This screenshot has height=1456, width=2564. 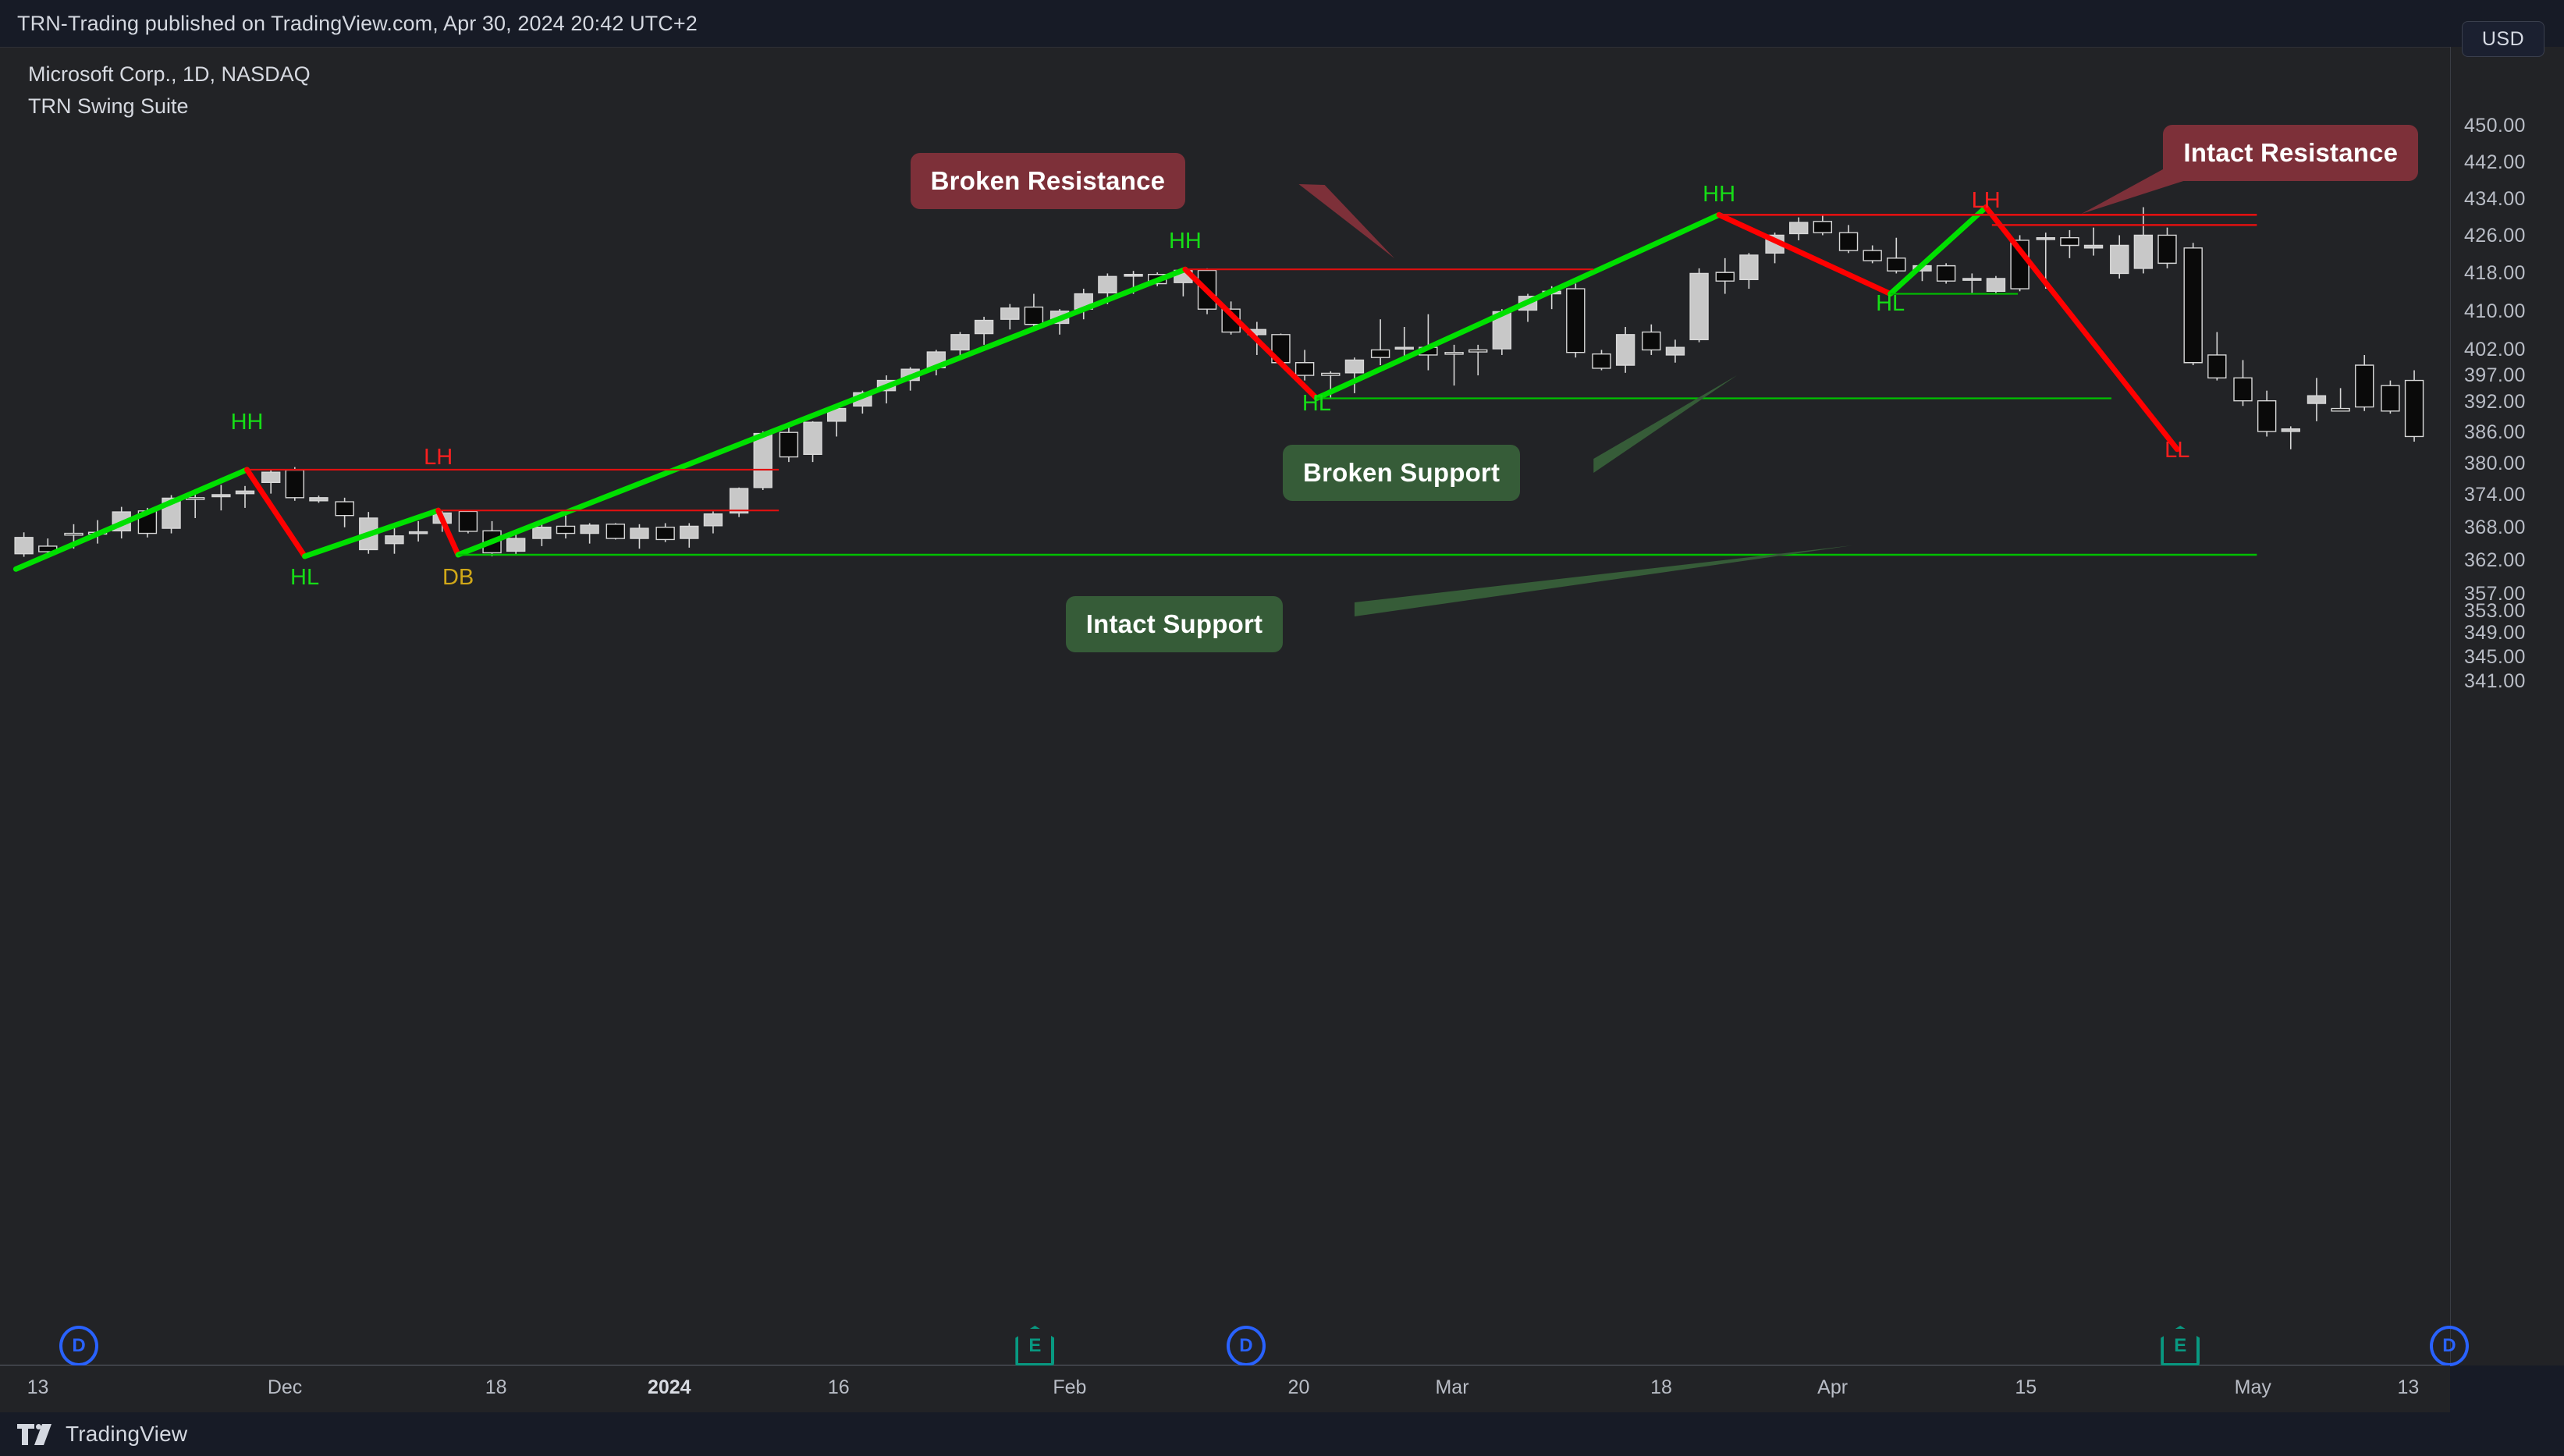 I want to click on time-tick: Apr, so click(x=1833, y=1387).